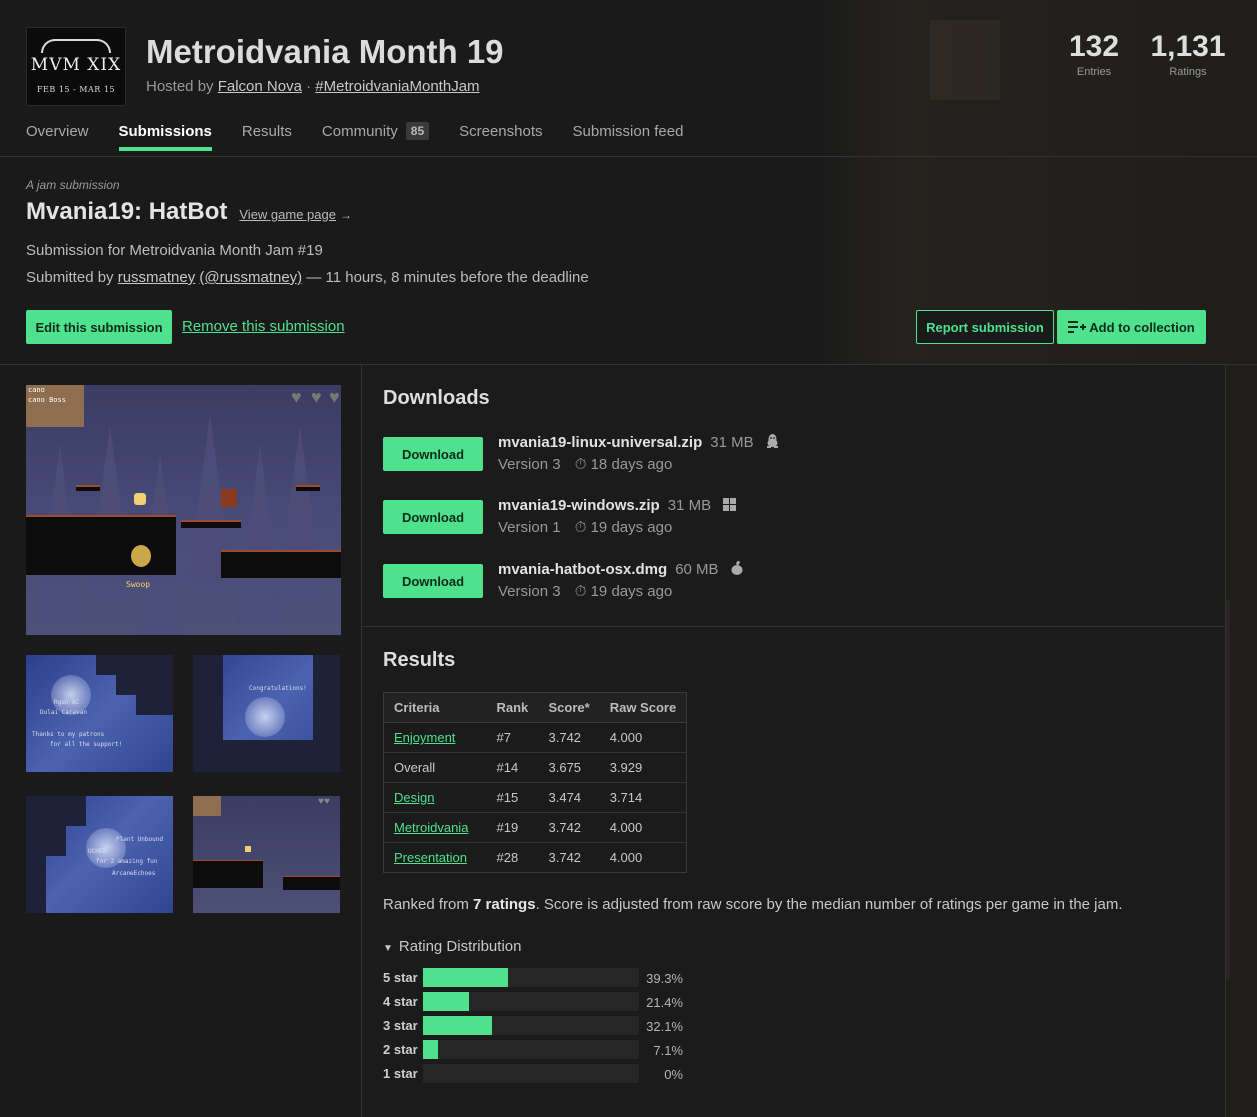  I want to click on windows-icon, so click(730, 505).